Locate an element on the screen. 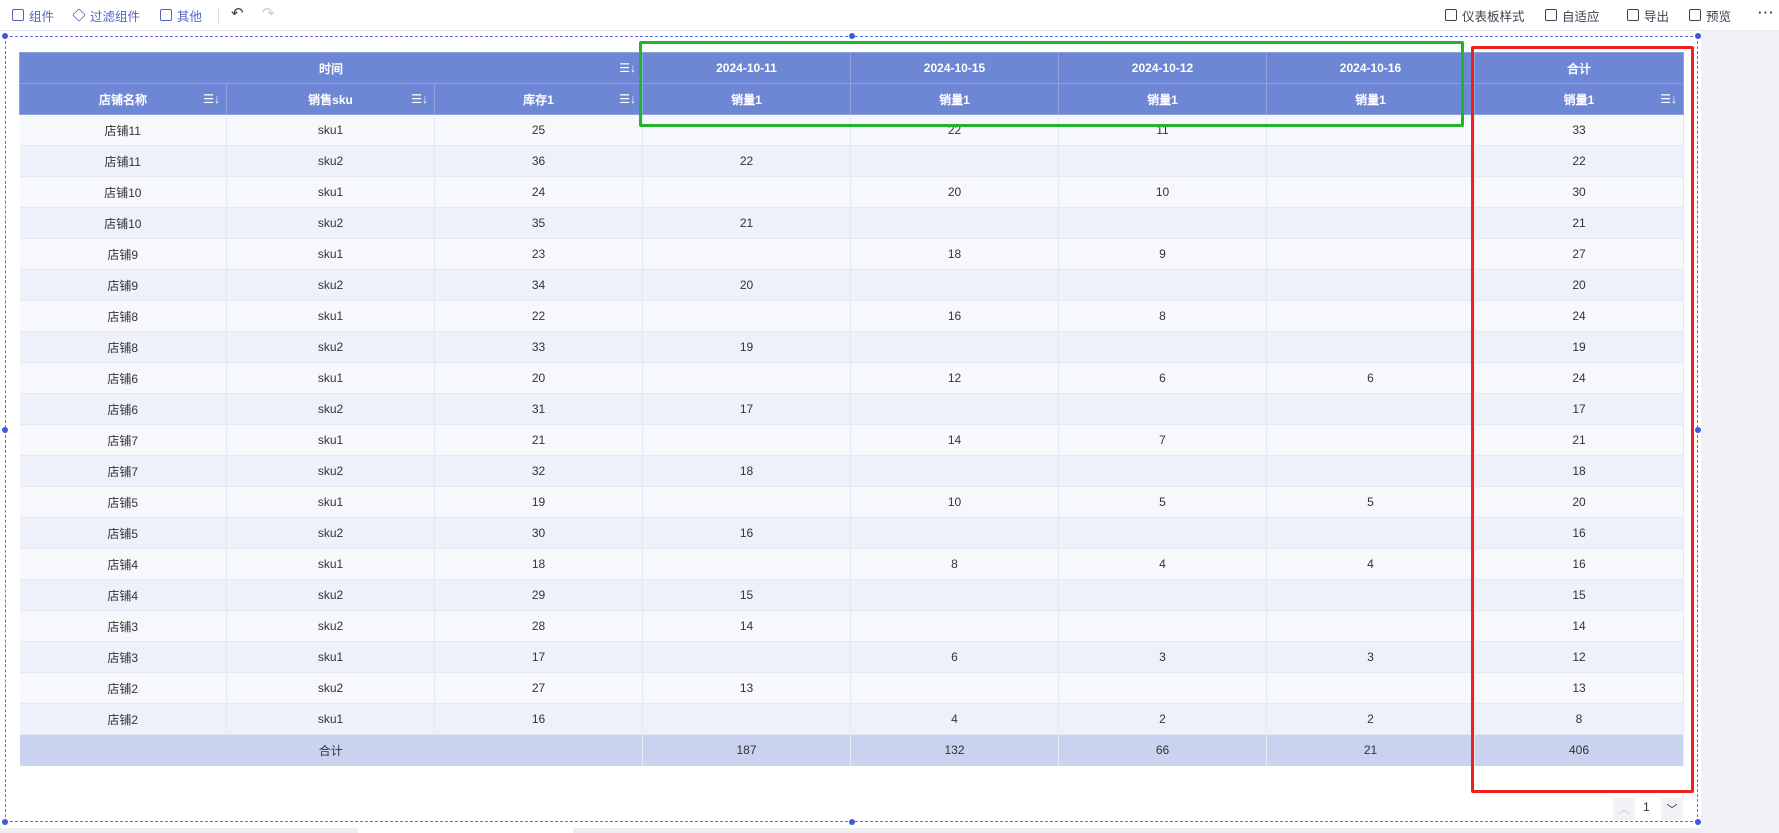  stock-cell: 29 is located at coordinates (538, 595).